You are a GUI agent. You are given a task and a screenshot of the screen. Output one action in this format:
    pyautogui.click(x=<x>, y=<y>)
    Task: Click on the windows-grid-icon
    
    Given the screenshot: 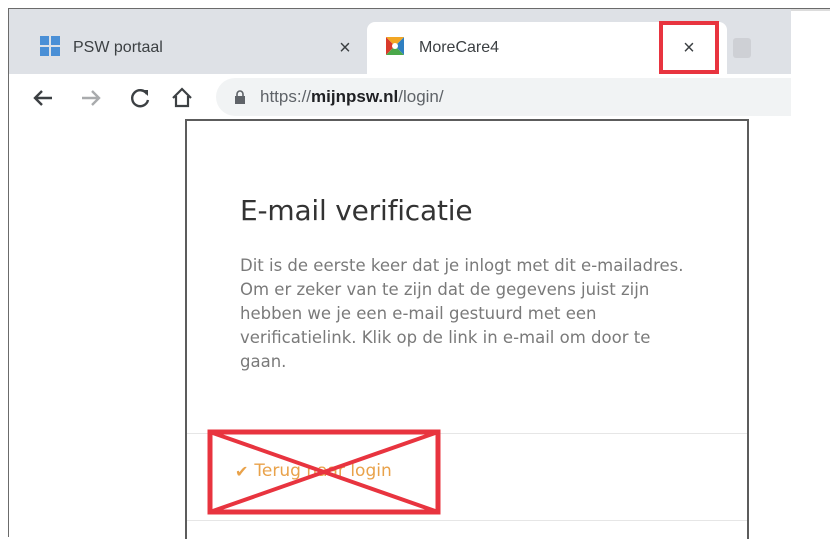 What is the action you would take?
    pyautogui.click(x=50, y=48)
    